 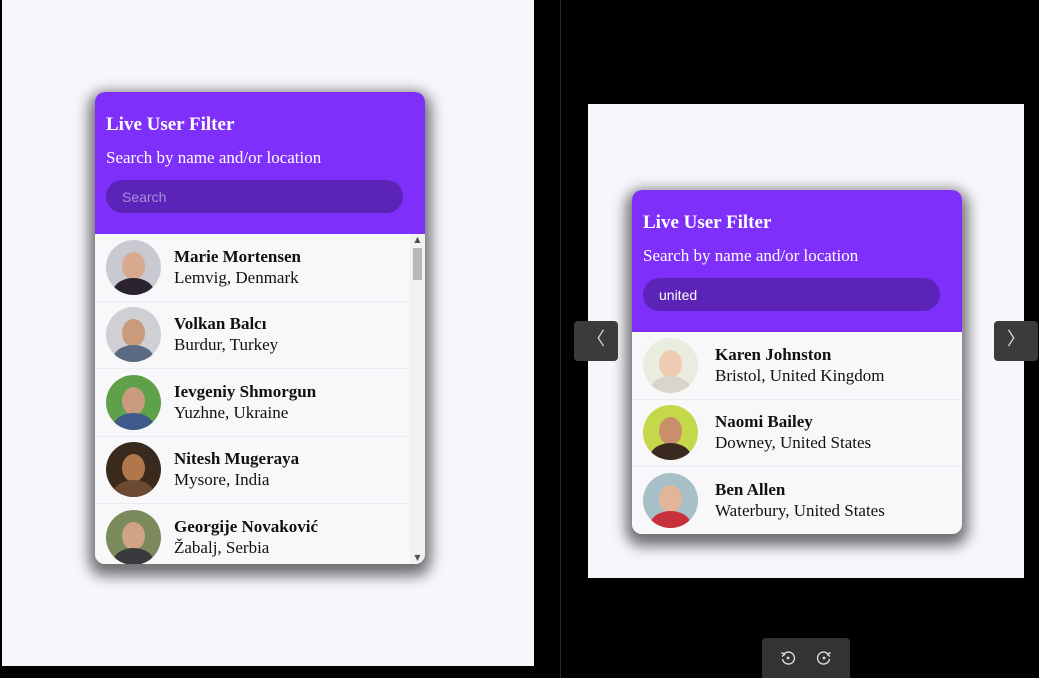 I want to click on user-location: Mysore, India, so click(x=222, y=480).